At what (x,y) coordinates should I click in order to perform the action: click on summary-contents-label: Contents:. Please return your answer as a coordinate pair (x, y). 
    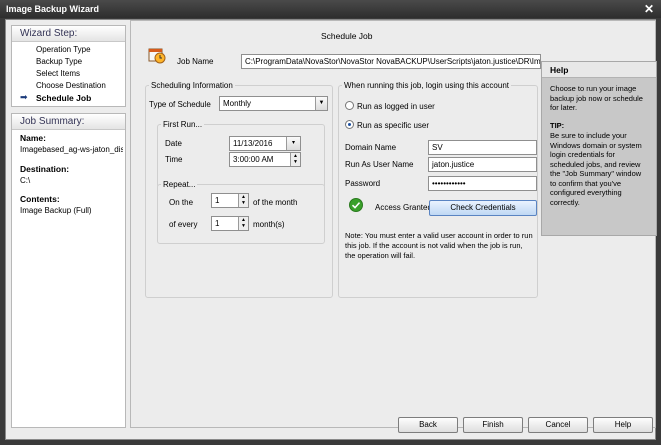
    Looking at the image, I should click on (40, 199).